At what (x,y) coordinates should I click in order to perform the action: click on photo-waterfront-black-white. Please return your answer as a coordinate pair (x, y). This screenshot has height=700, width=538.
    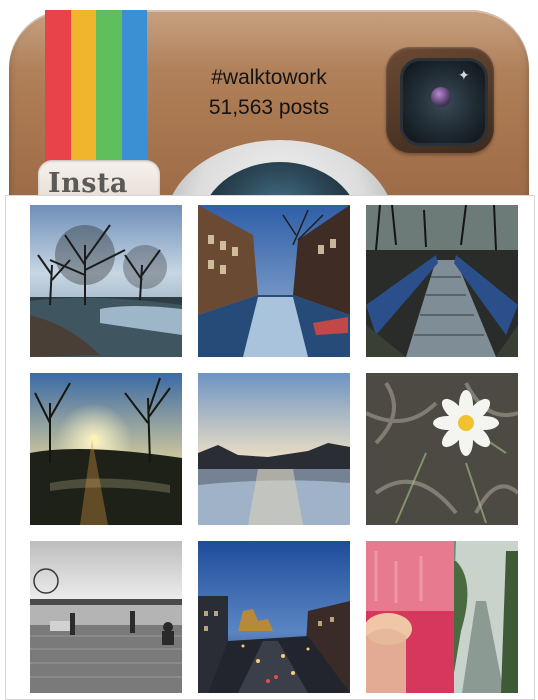
    Looking at the image, I should click on (106, 617).